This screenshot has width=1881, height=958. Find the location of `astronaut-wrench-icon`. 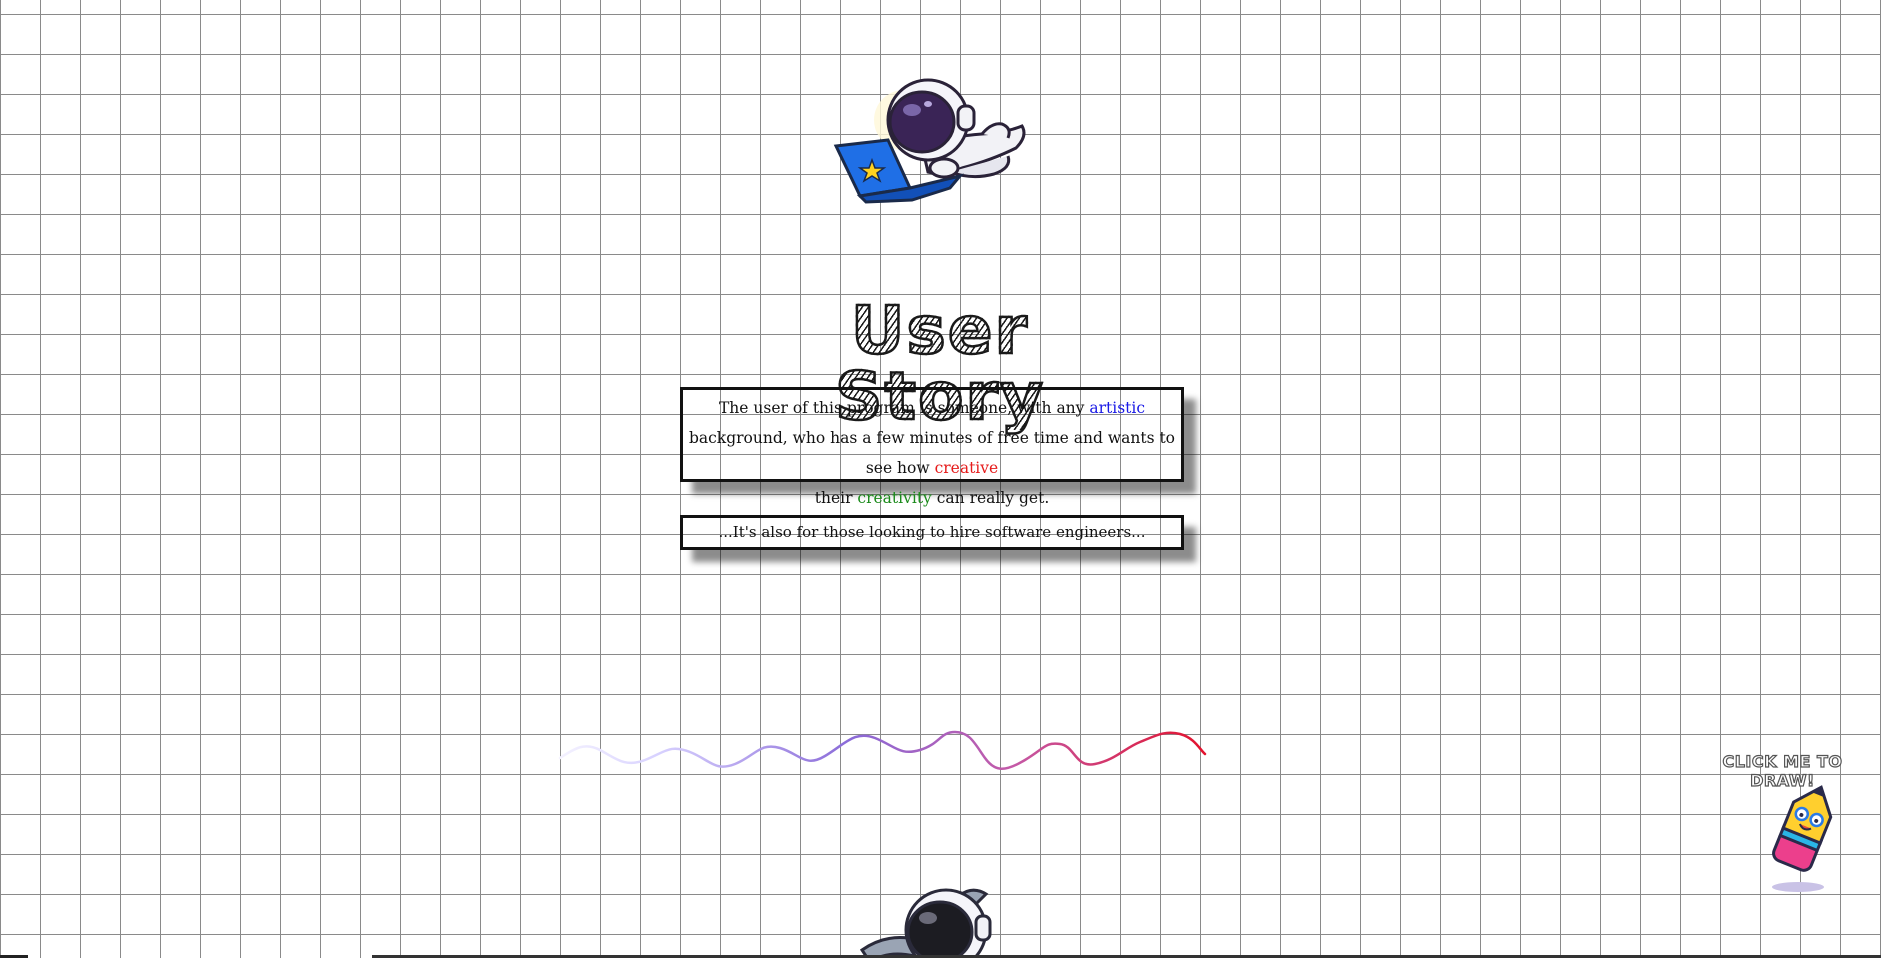

astronaut-wrench-icon is located at coordinates (933, 919).